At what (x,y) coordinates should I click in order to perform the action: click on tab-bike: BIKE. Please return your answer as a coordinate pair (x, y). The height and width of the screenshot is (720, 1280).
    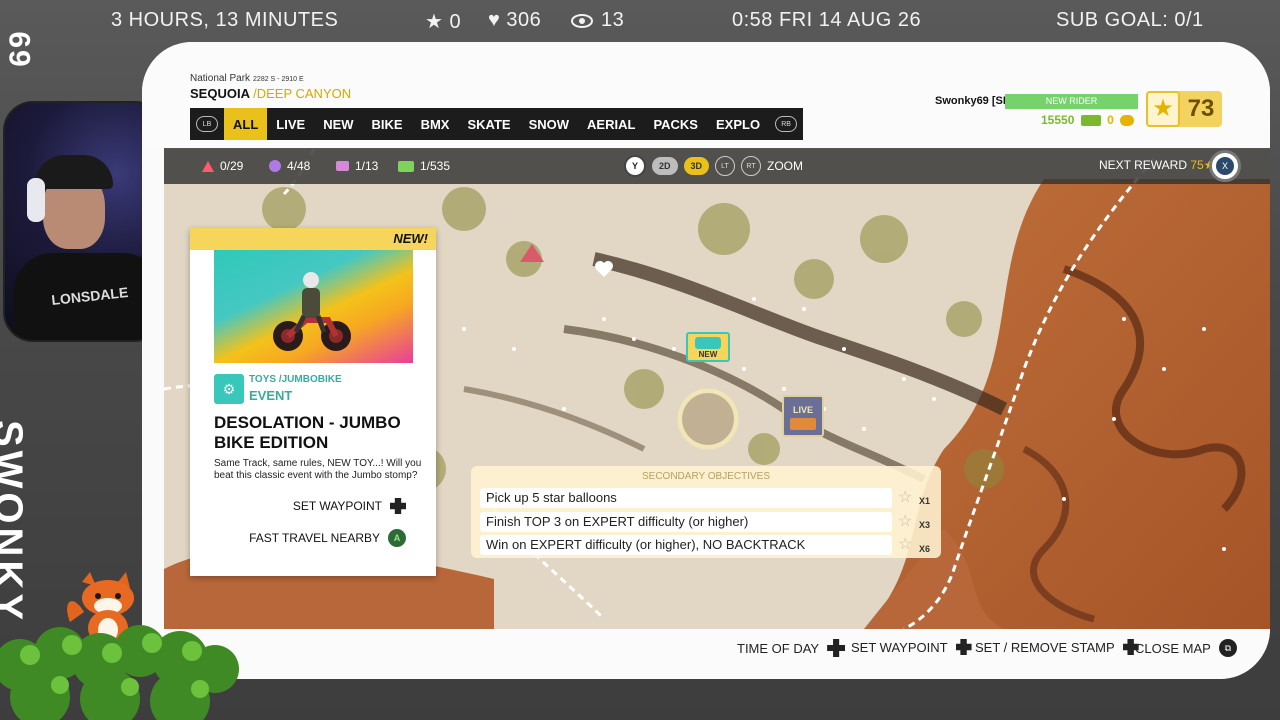
    Looking at the image, I should click on (387, 124).